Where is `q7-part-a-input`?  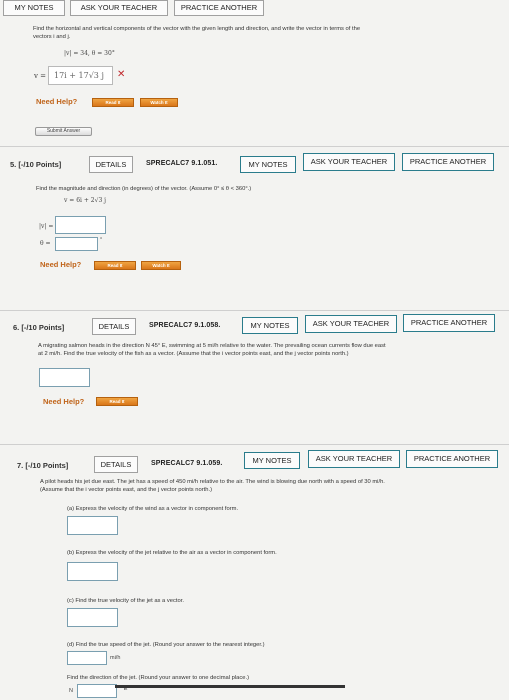 q7-part-a-input is located at coordinates (92, 525).